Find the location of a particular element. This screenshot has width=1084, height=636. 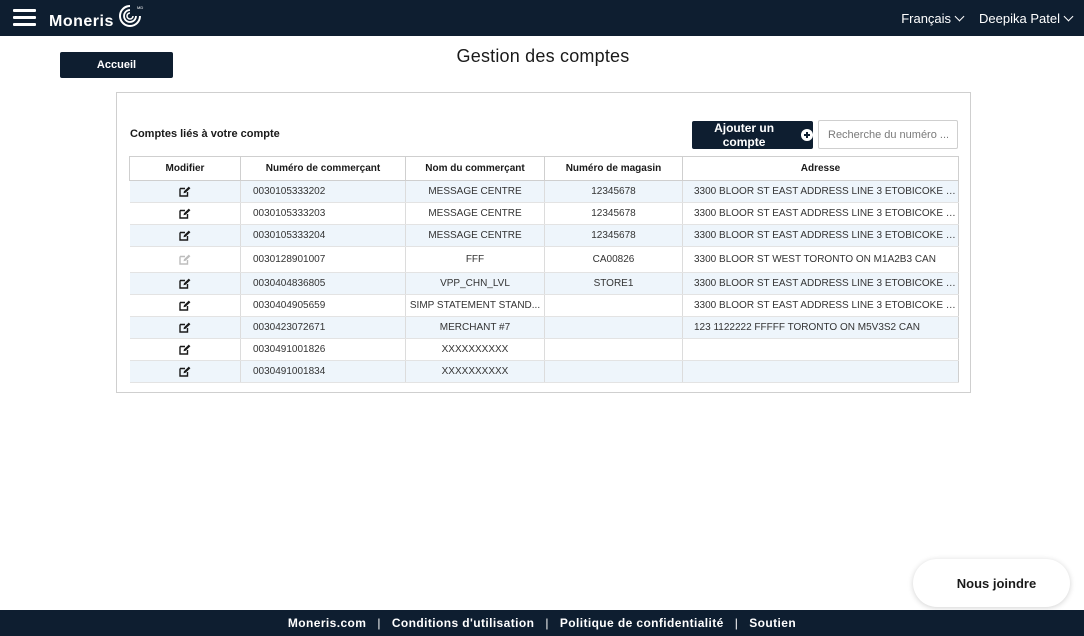

table-row: 0030491001834 XXXXXXXXXX is located at coordinates (544, 371).